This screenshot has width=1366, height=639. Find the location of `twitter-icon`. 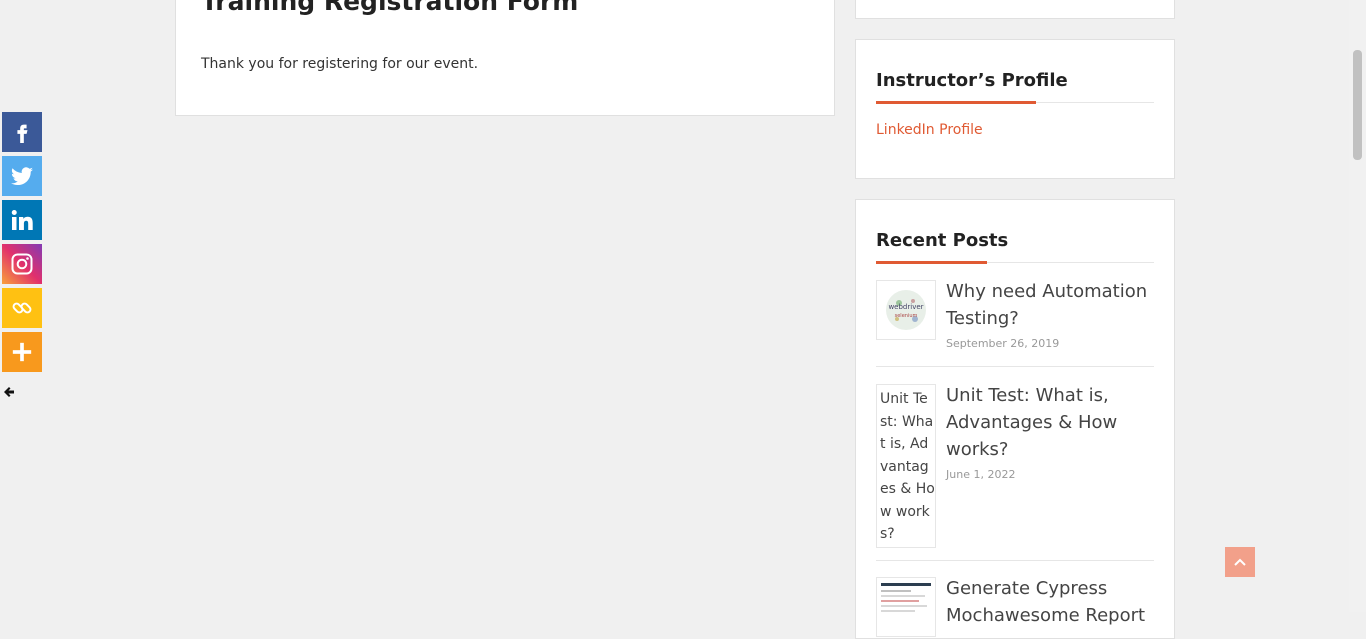

twitter-icon is located at coordinates (22, 176).